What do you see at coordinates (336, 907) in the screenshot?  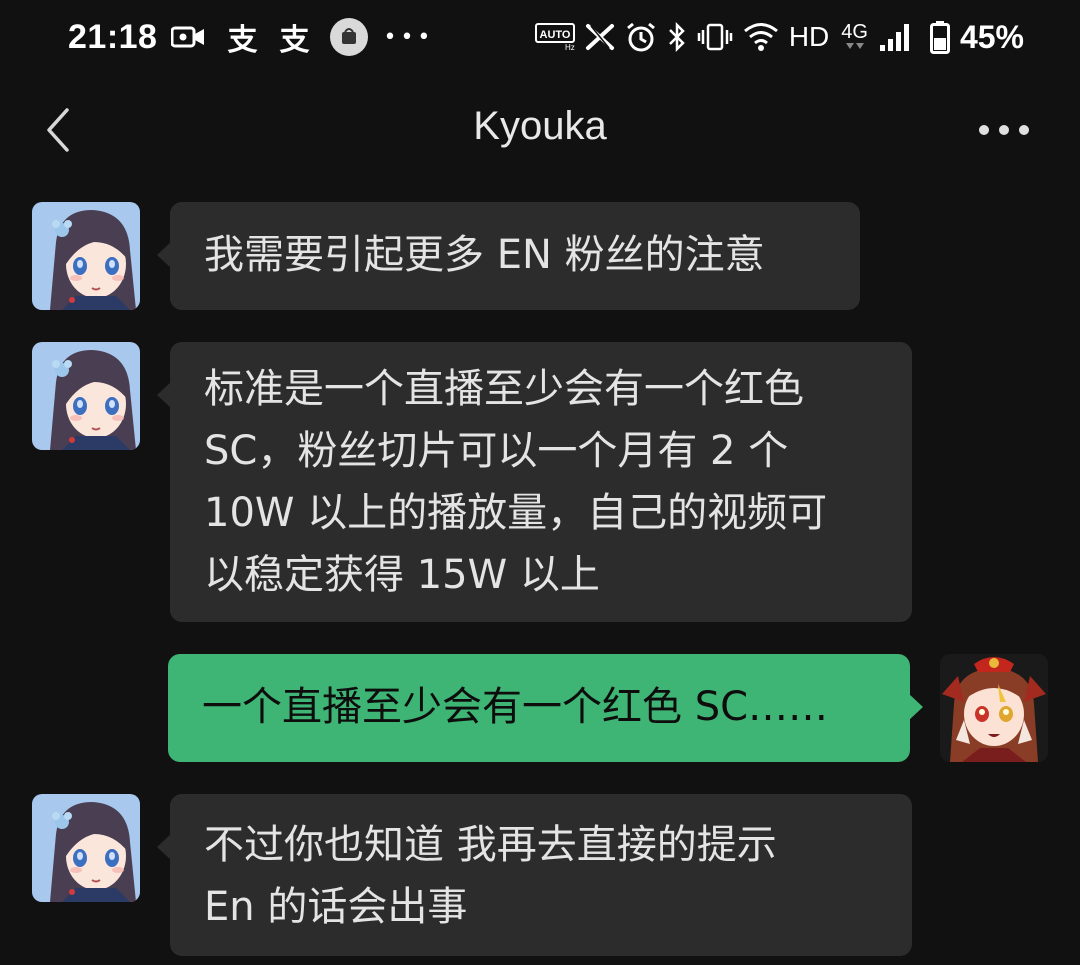 I see `message-text-line: En 的话会出事` at bounding box center [336, 907].